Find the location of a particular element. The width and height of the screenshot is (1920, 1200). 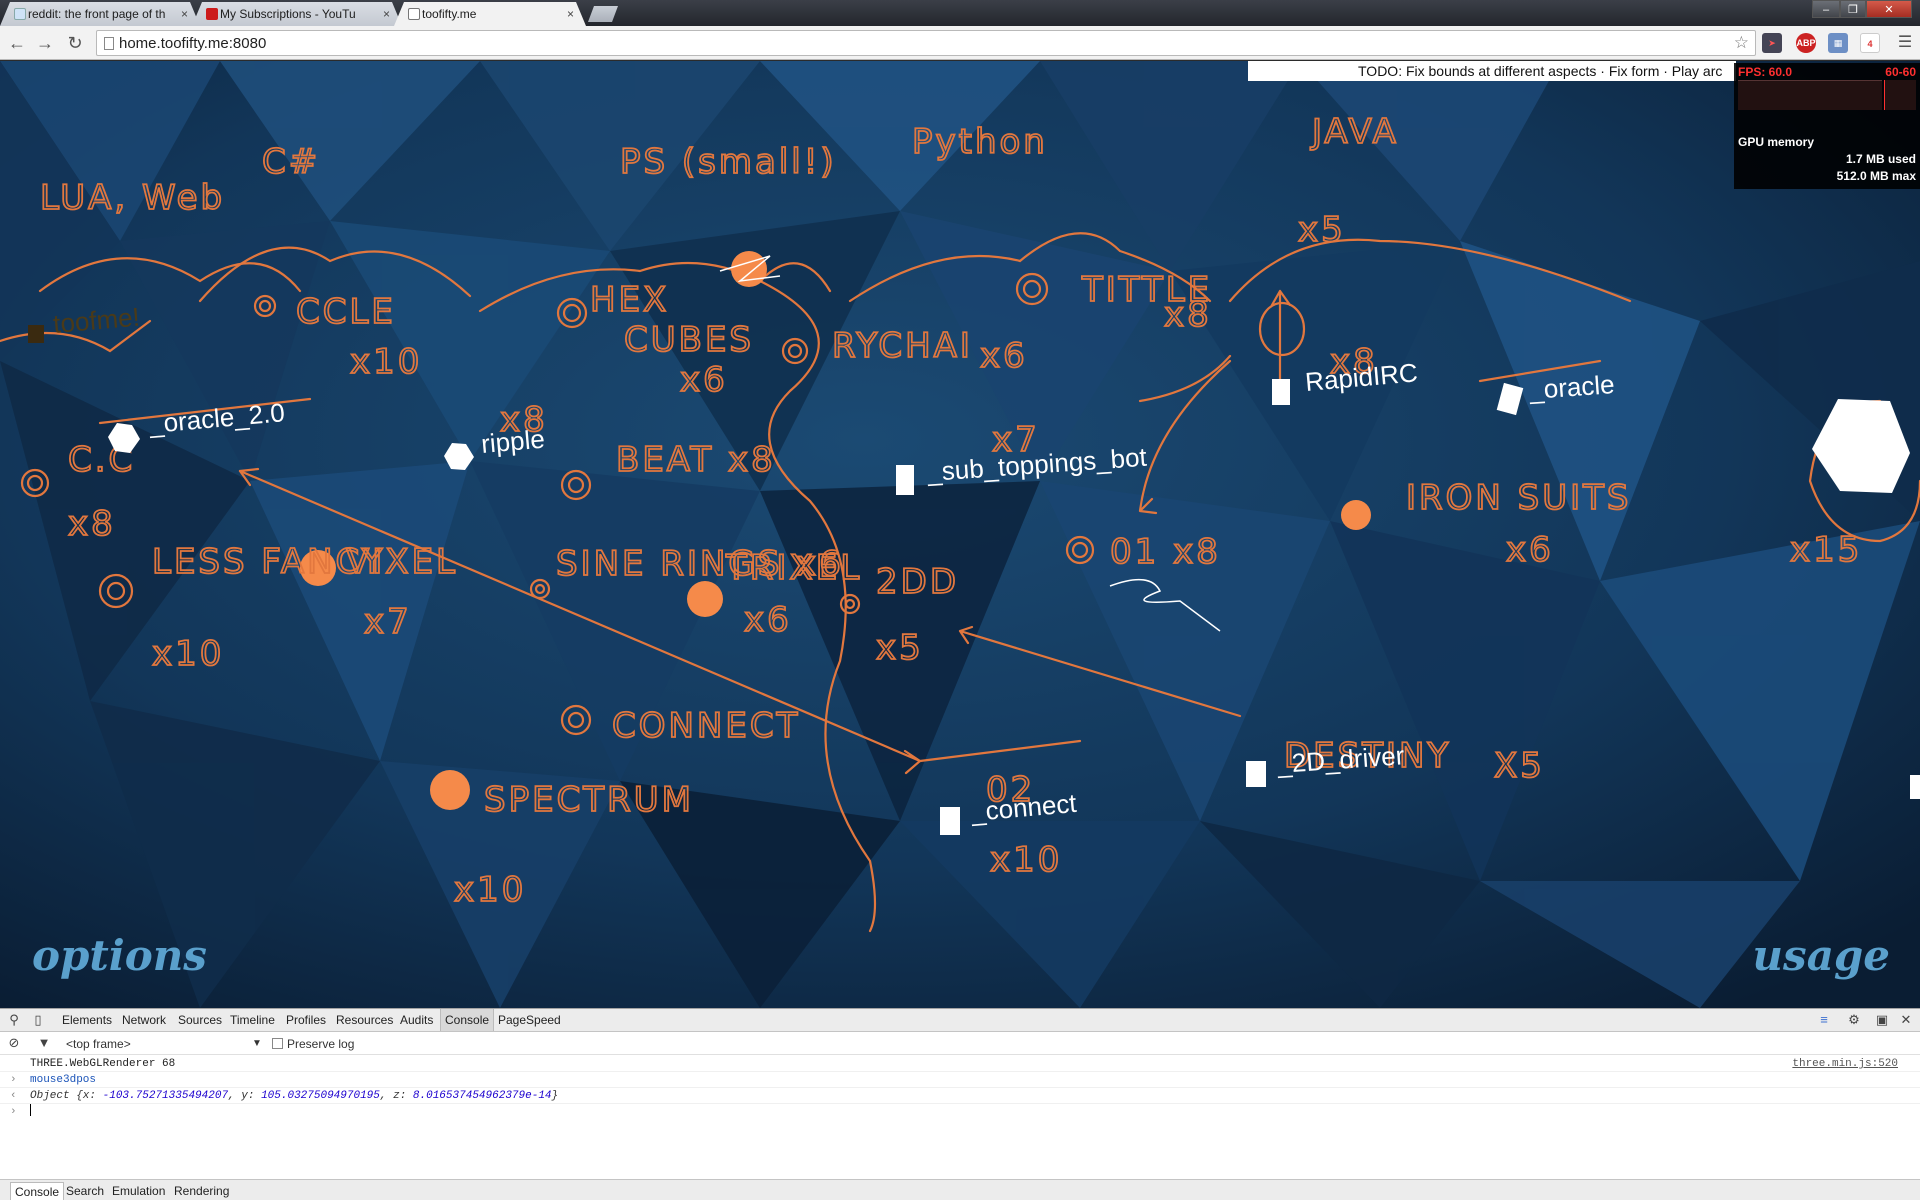

drawer-tab-console: Console is located at coordinates (37, 1191).